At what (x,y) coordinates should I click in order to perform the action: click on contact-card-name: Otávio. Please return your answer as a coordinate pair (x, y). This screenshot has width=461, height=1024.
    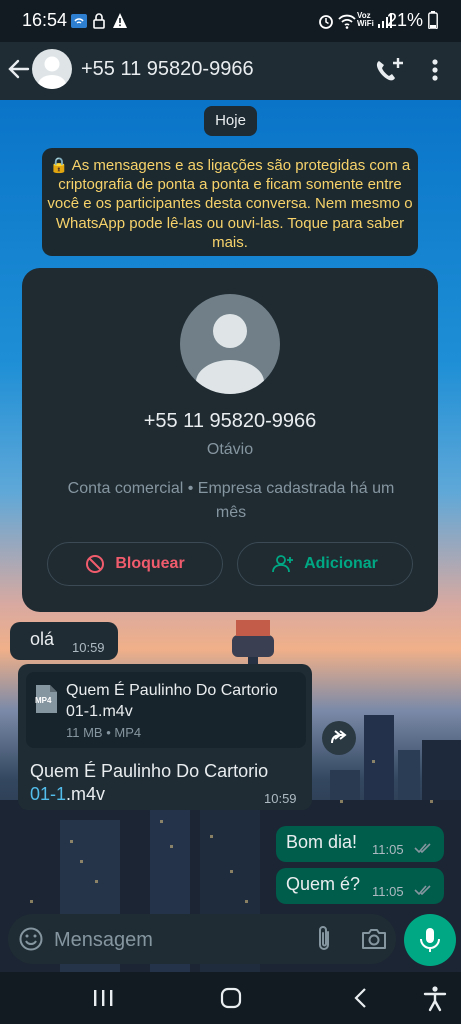
    Looking at the image, I should click on (230, 449).